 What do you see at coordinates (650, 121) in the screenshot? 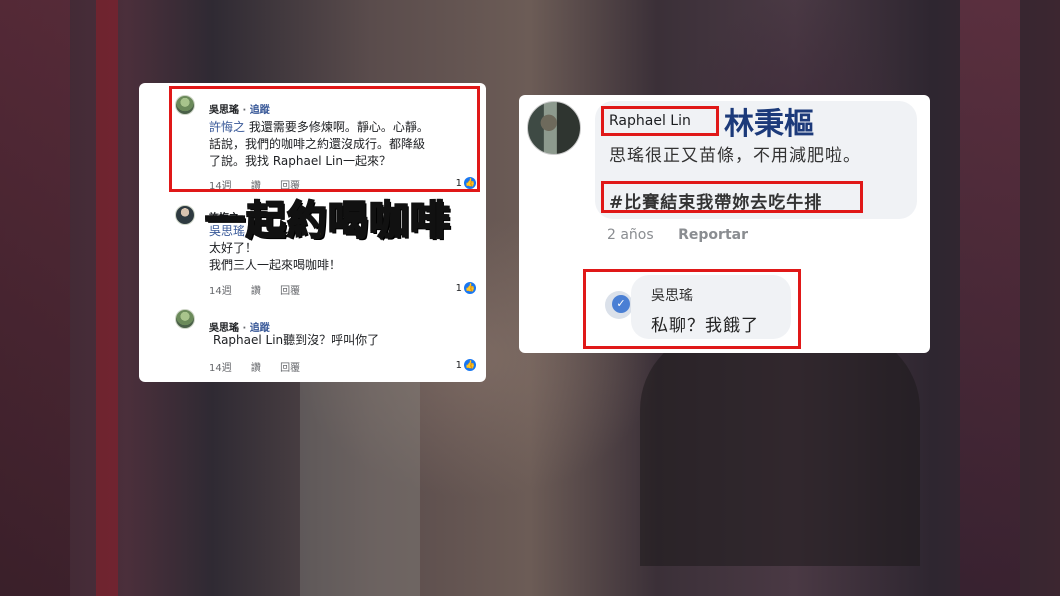
I see `comment-author: Raphael Lin` at bounding box center [650, 121].